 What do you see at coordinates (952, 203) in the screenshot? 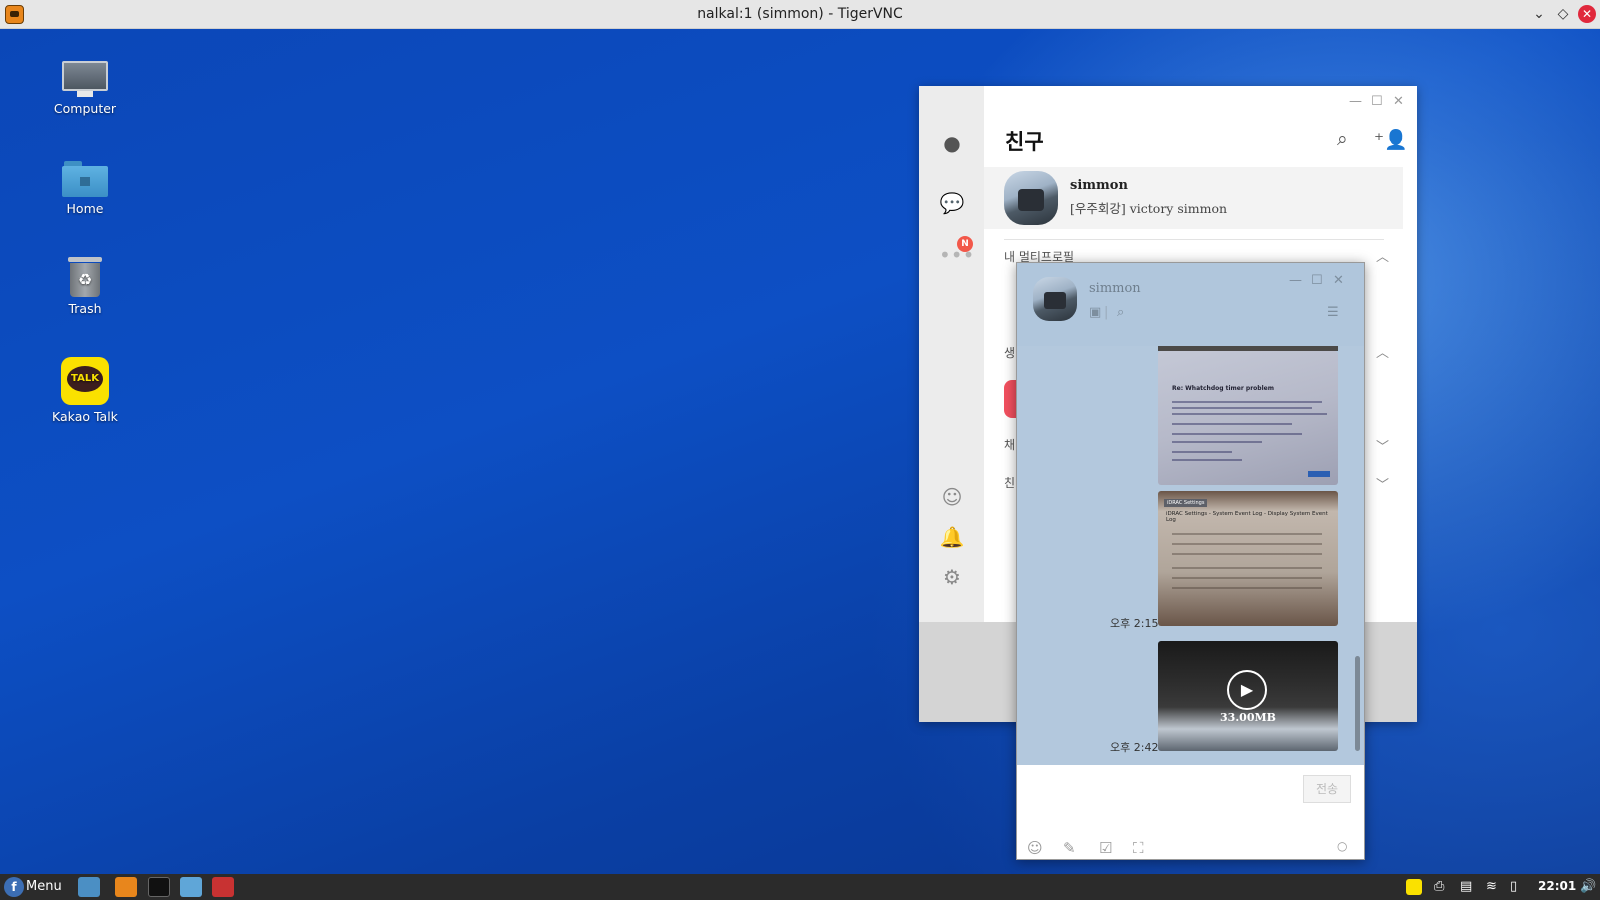
I see `chats-tab-icon: 💬` at bounding box center [952, 203].